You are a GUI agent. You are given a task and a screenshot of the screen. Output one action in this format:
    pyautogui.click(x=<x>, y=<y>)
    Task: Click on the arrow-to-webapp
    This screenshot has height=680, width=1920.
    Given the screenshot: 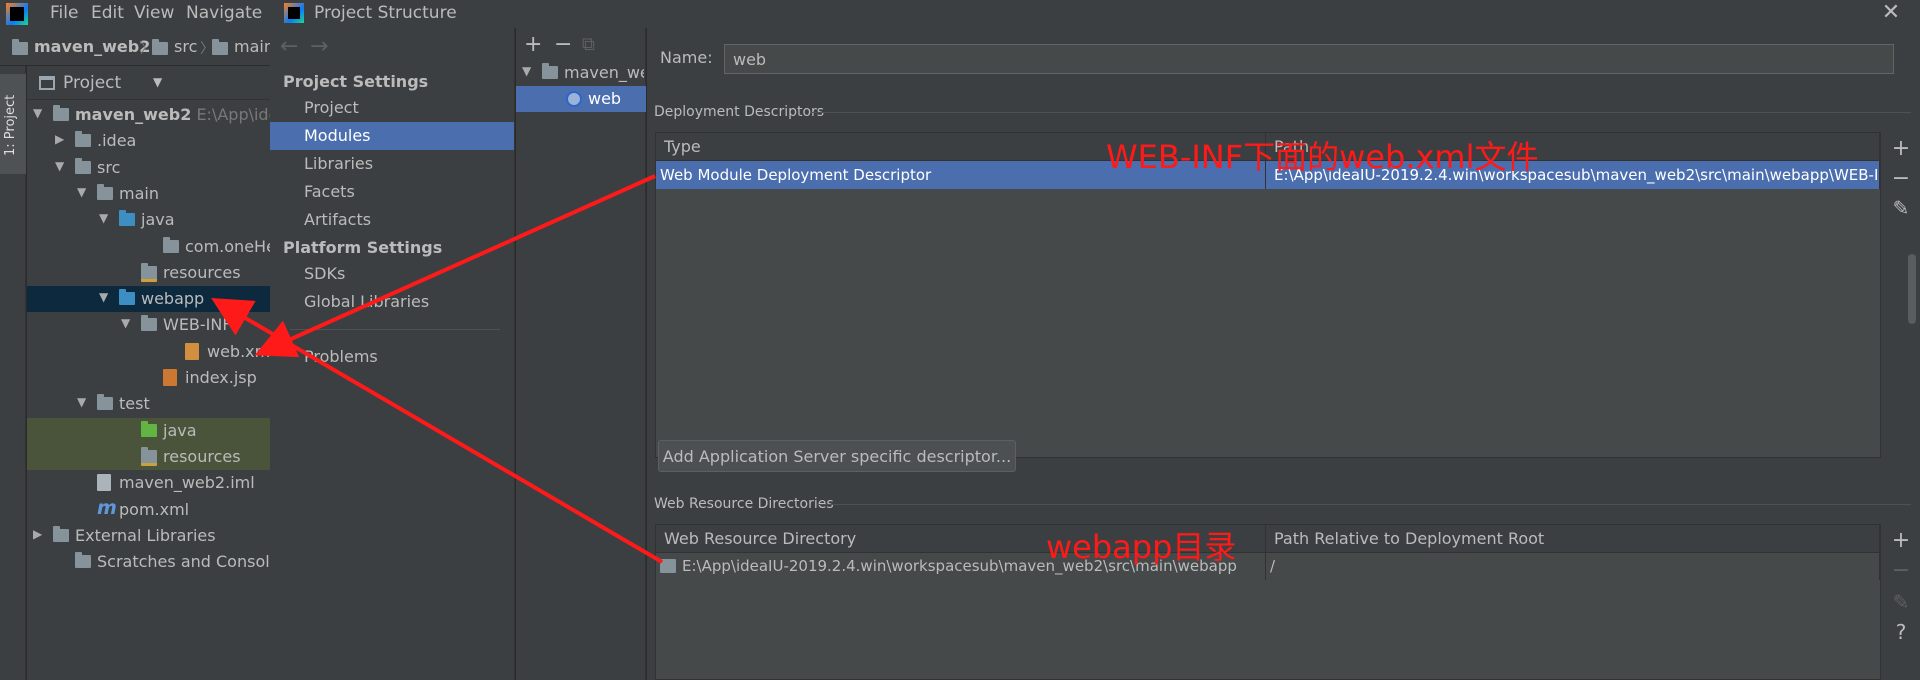 What is the action you would take?
    pyautogui.click(x=437, y=430)
    